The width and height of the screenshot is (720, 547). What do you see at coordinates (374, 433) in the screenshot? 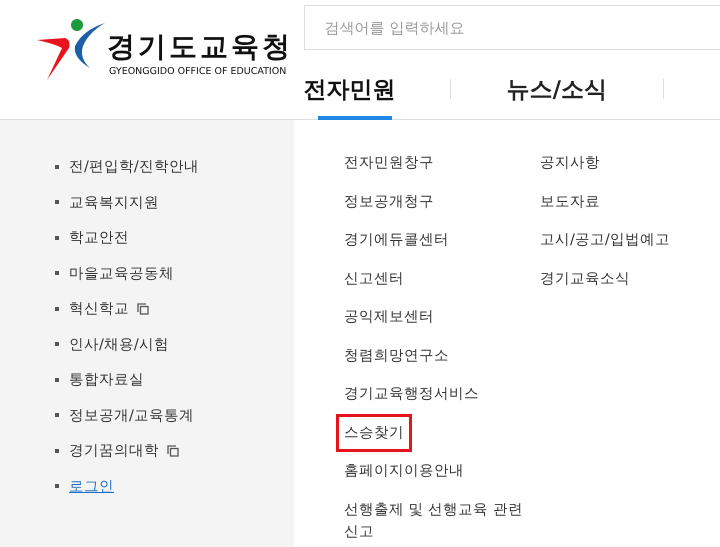
I see `menu-link: 스승찾기` at bounding box center [374, 433].